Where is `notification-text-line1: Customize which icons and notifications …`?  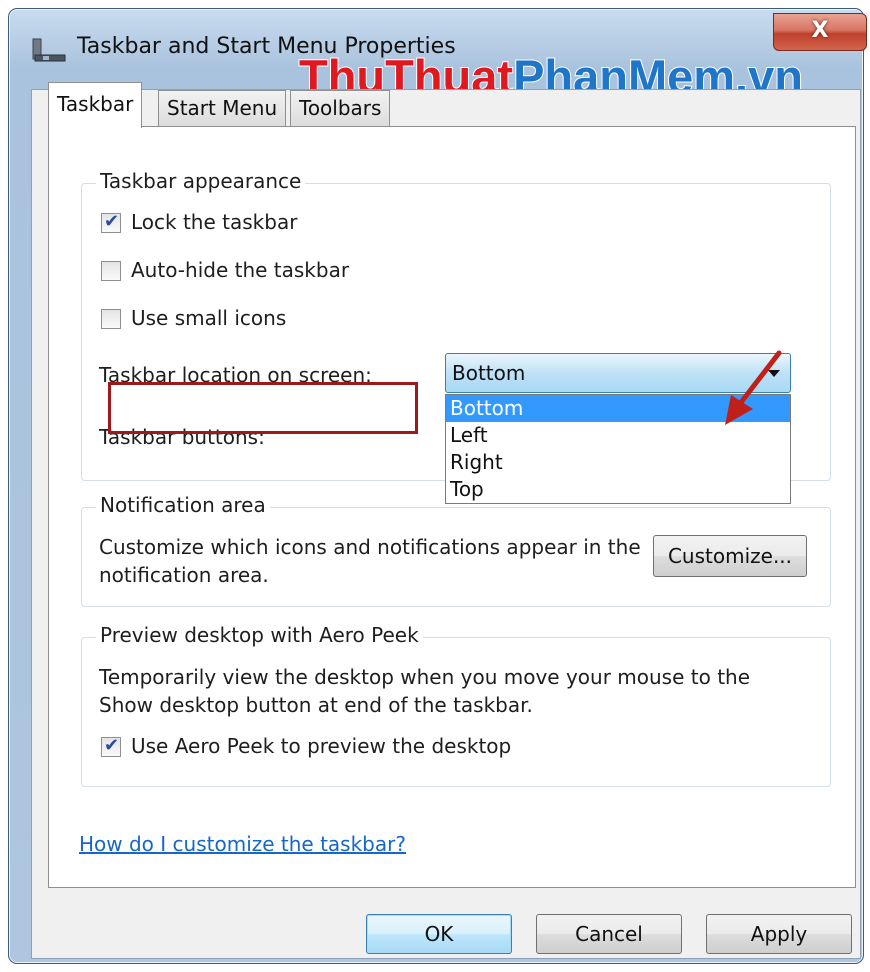
notification-text-line1: Customize which icons and notifications … is located at coordinates (370, 547).